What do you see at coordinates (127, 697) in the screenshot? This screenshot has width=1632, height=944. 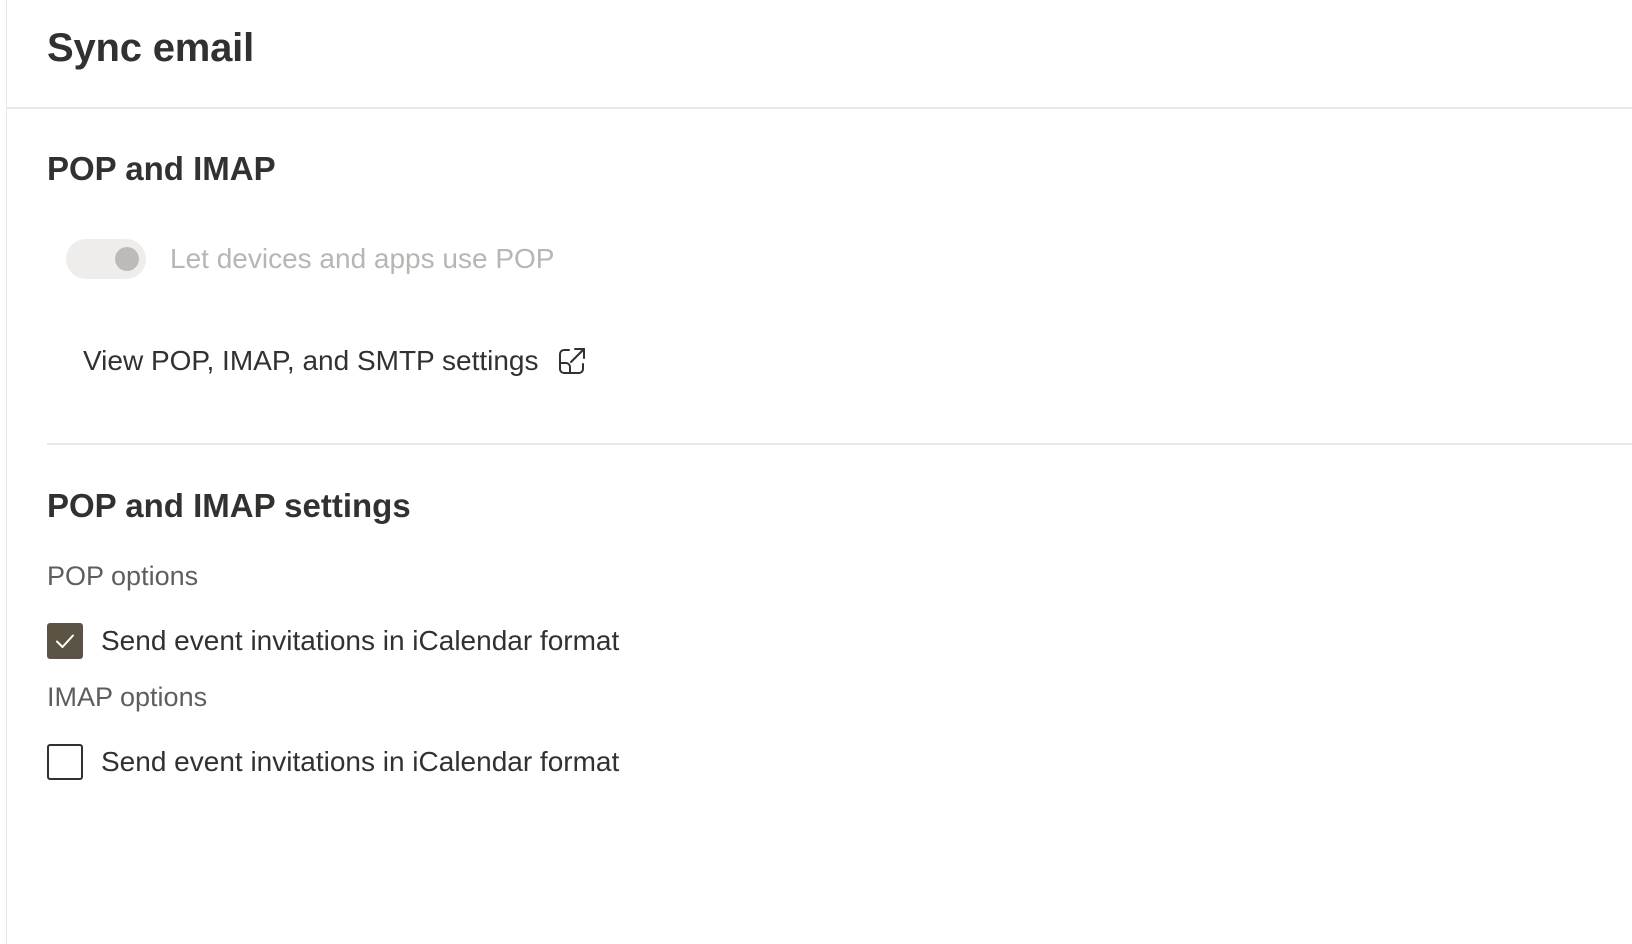 I see `imap-options-label: IMAP options` at bounding box center [127, 697].